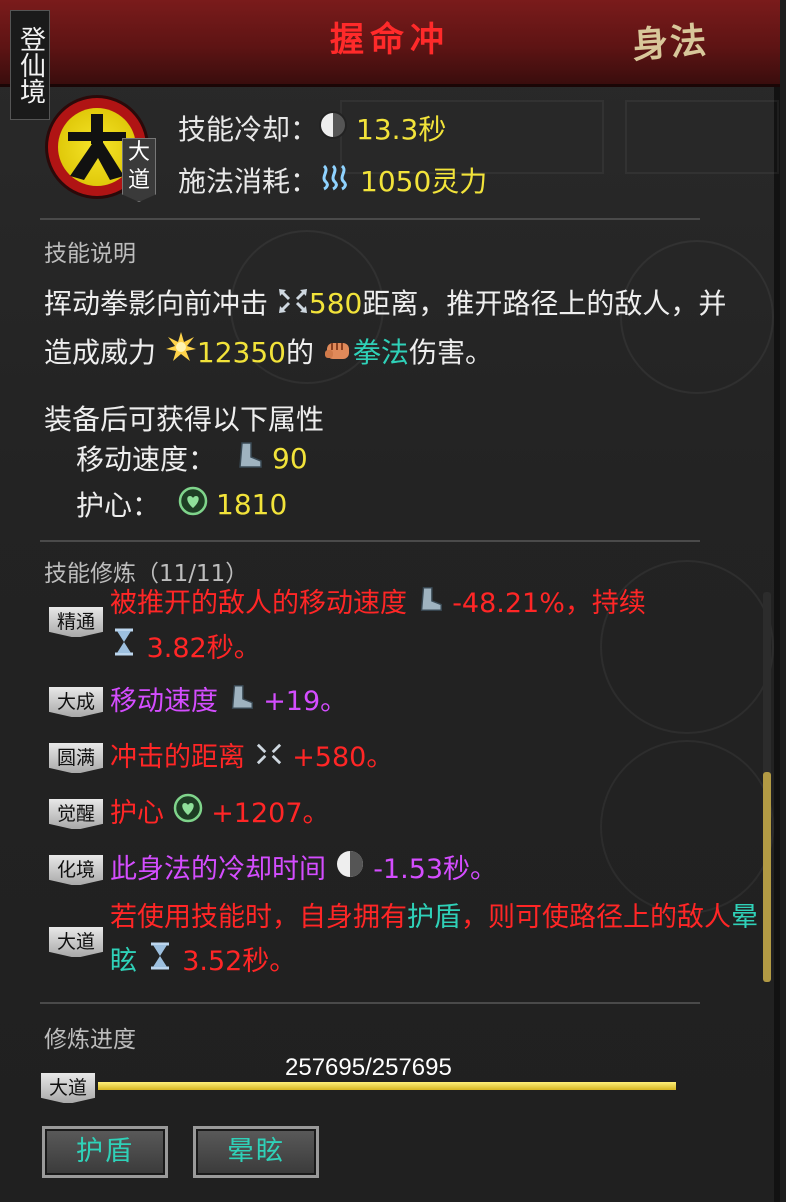 This screenshot has height=1202, width=786. Describe the element at coordinates (256, 1152) in the screenshot. I see `stun-keyword-button: 晕眩` at that location.